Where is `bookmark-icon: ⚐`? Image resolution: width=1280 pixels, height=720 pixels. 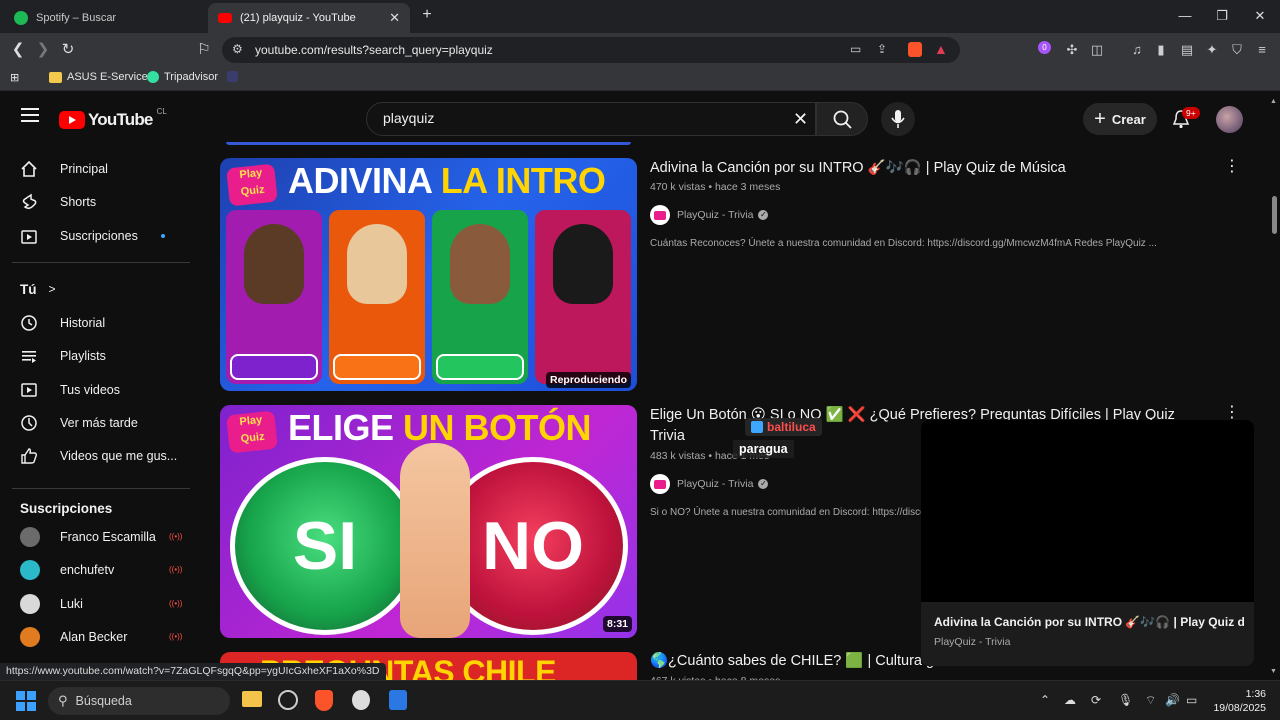 bookmark-icon: ⚐ is located at coordinates (204, 50).